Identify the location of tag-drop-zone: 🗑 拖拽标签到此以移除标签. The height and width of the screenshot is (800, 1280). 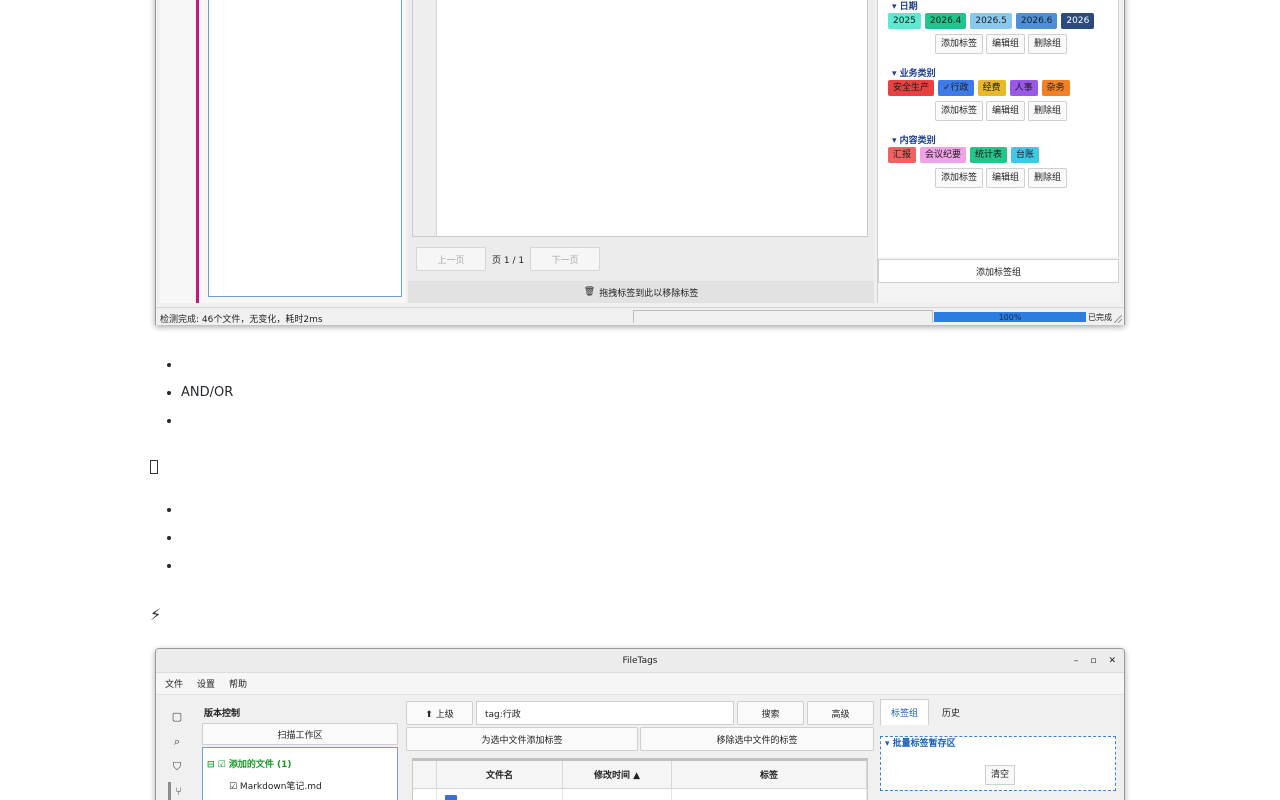
(641, 292).